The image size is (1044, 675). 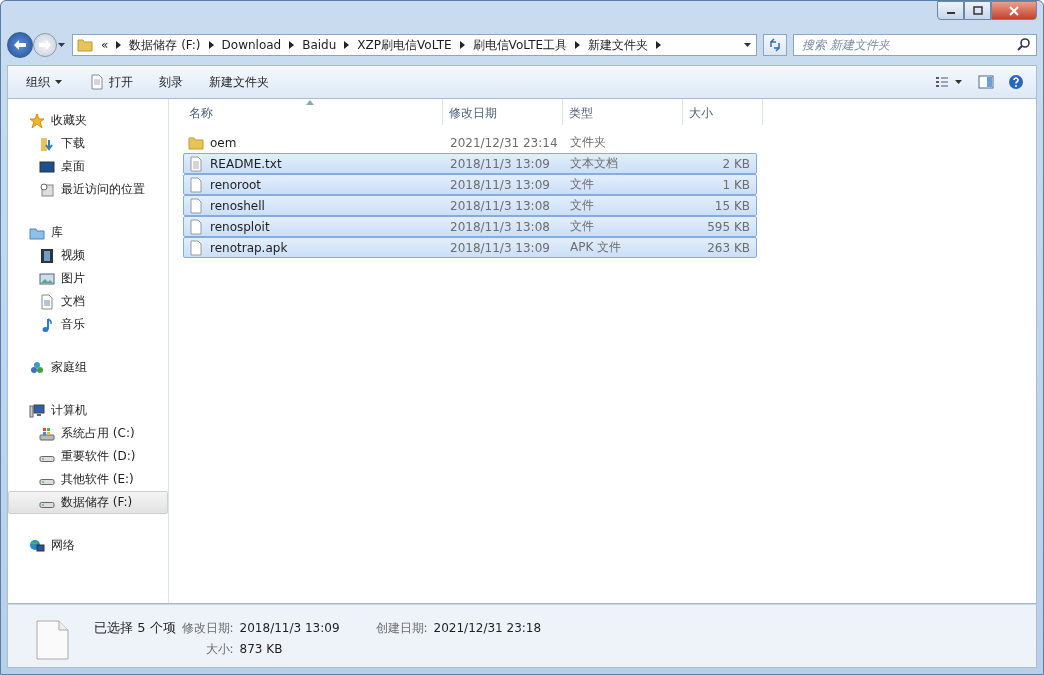 I want to click on nav-group: 库, so click(x=88, y=232).